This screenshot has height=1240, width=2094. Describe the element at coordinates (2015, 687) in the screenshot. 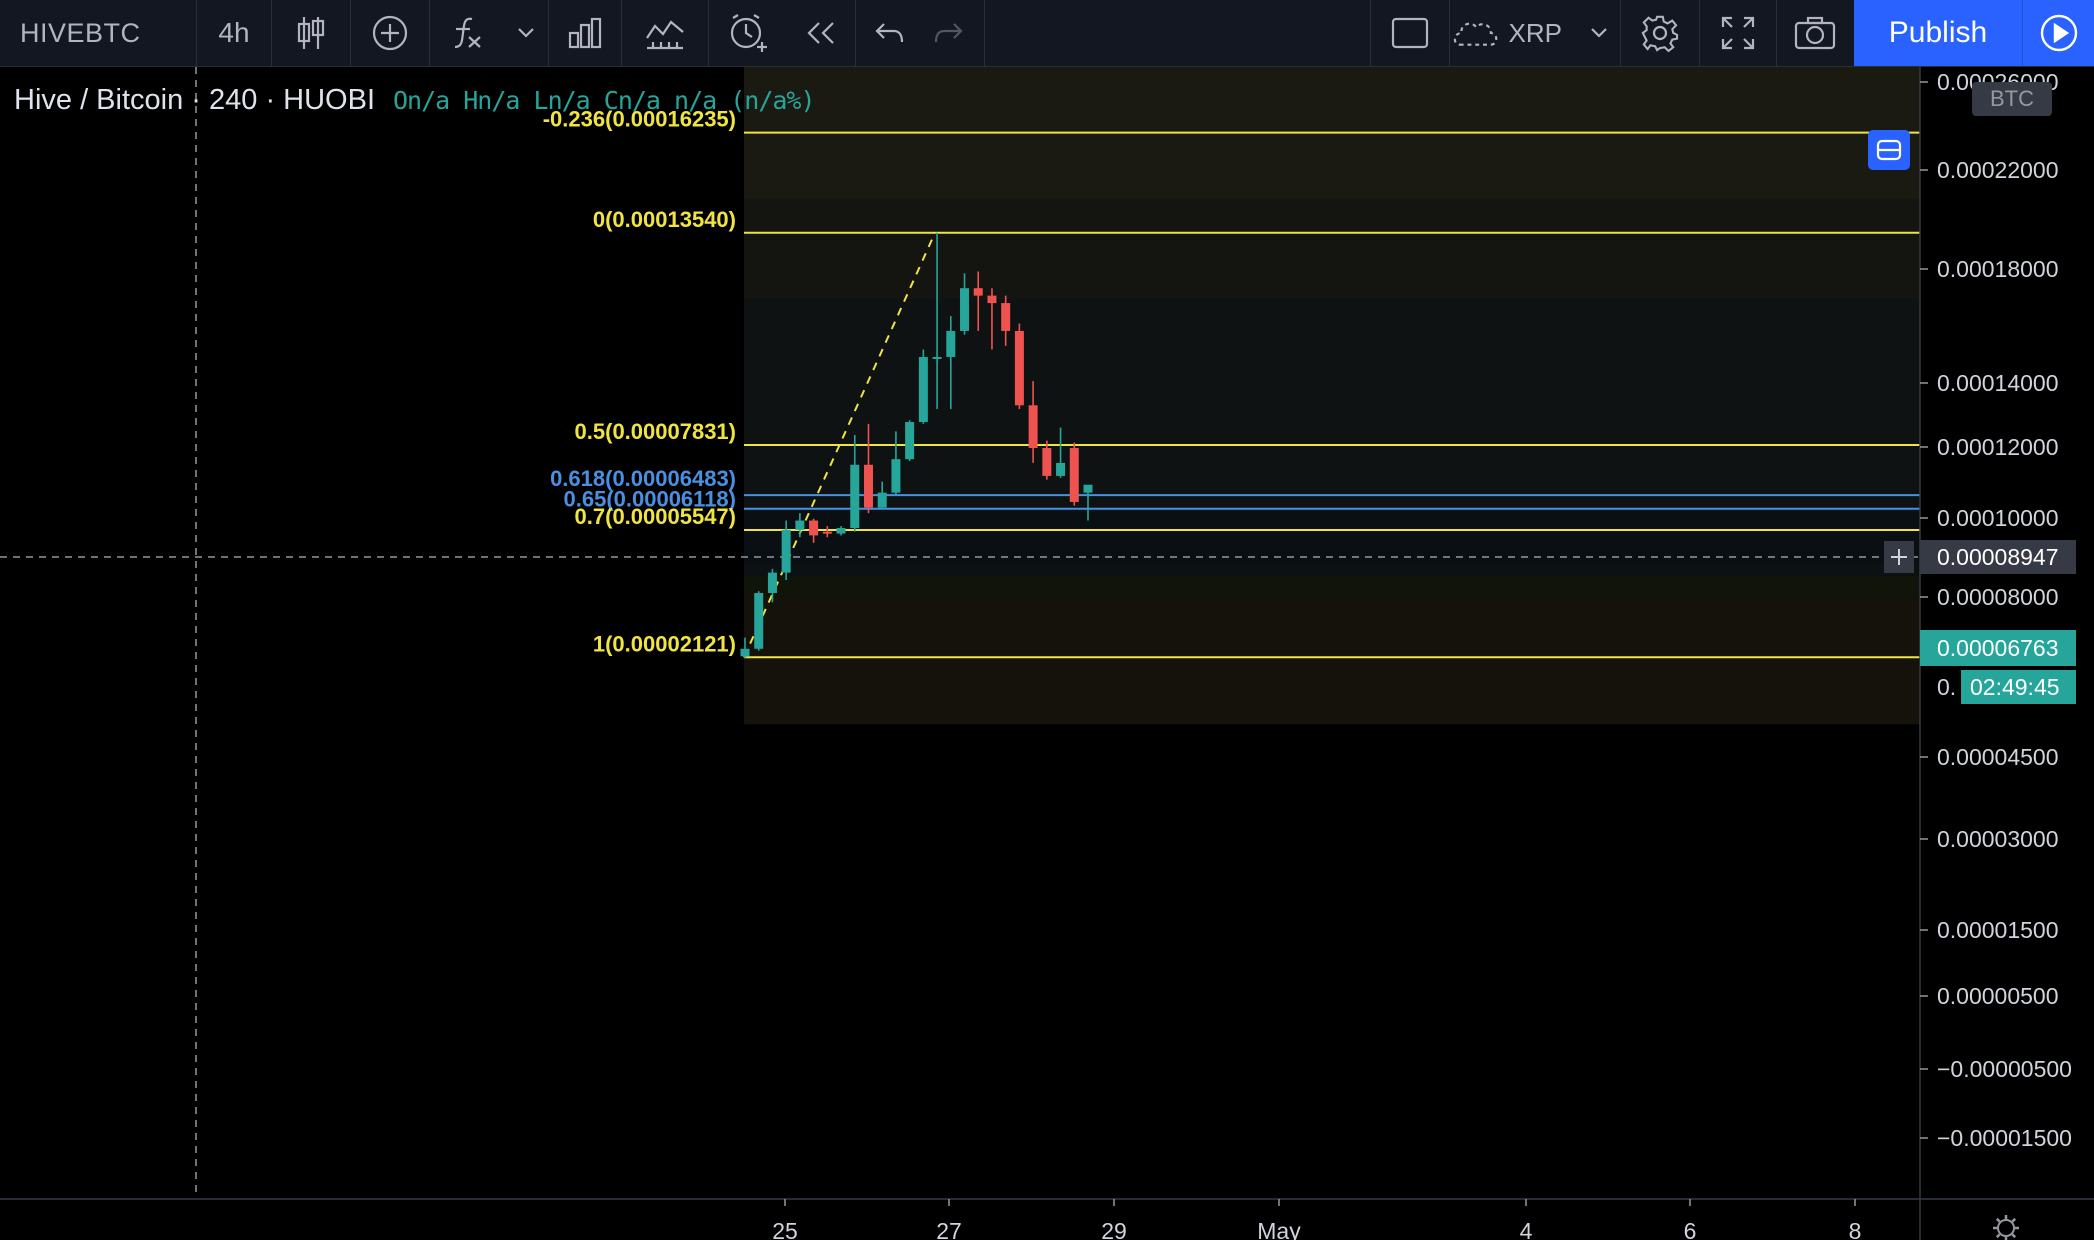

I see `countdown-text: 02:49:45` at that location.